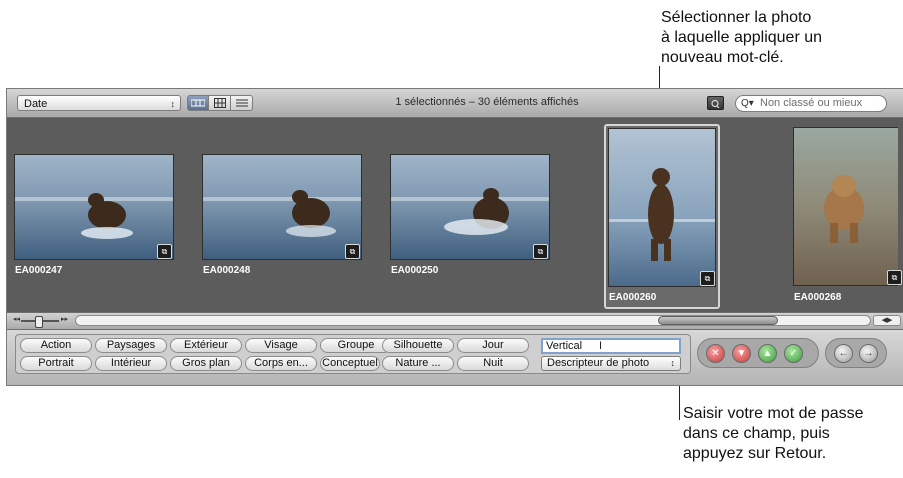 This screenshot has height=478, width=903. I want to click on keyword-button: Intérieur, so click(131, 363).